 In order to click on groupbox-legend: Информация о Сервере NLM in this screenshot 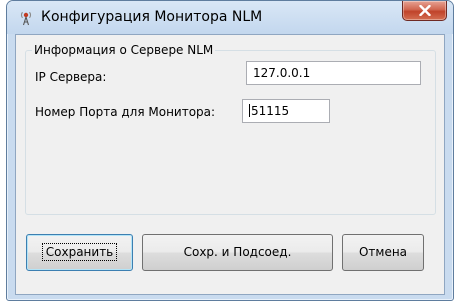, I will do `click(124, 50)`.